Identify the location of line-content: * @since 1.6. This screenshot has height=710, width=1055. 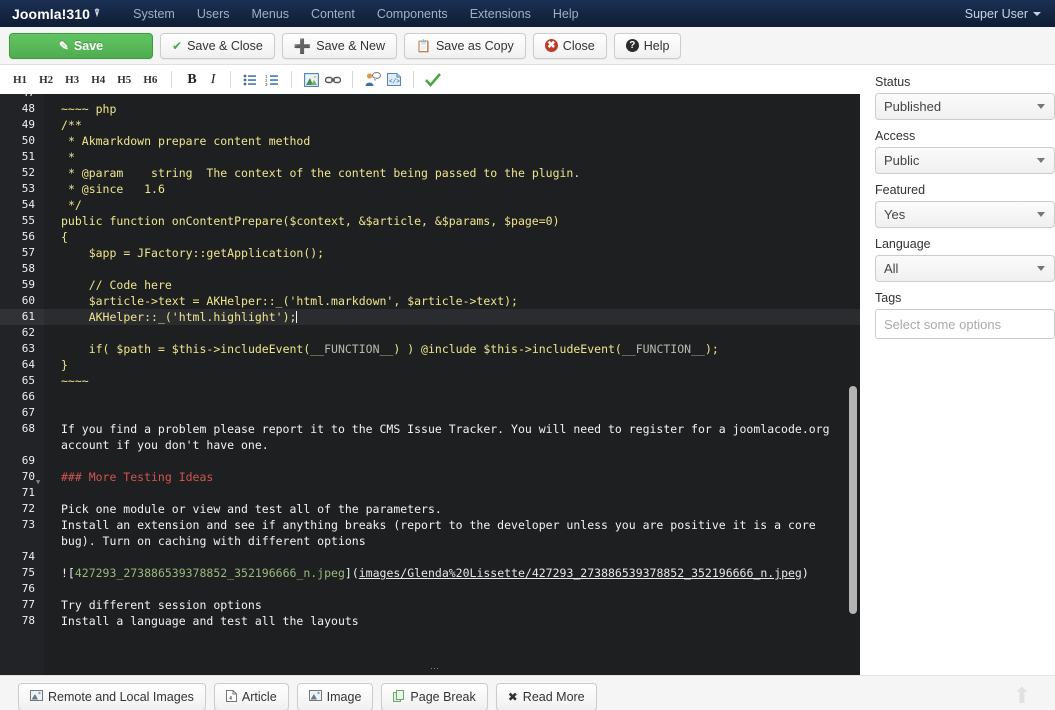
(113, 189).